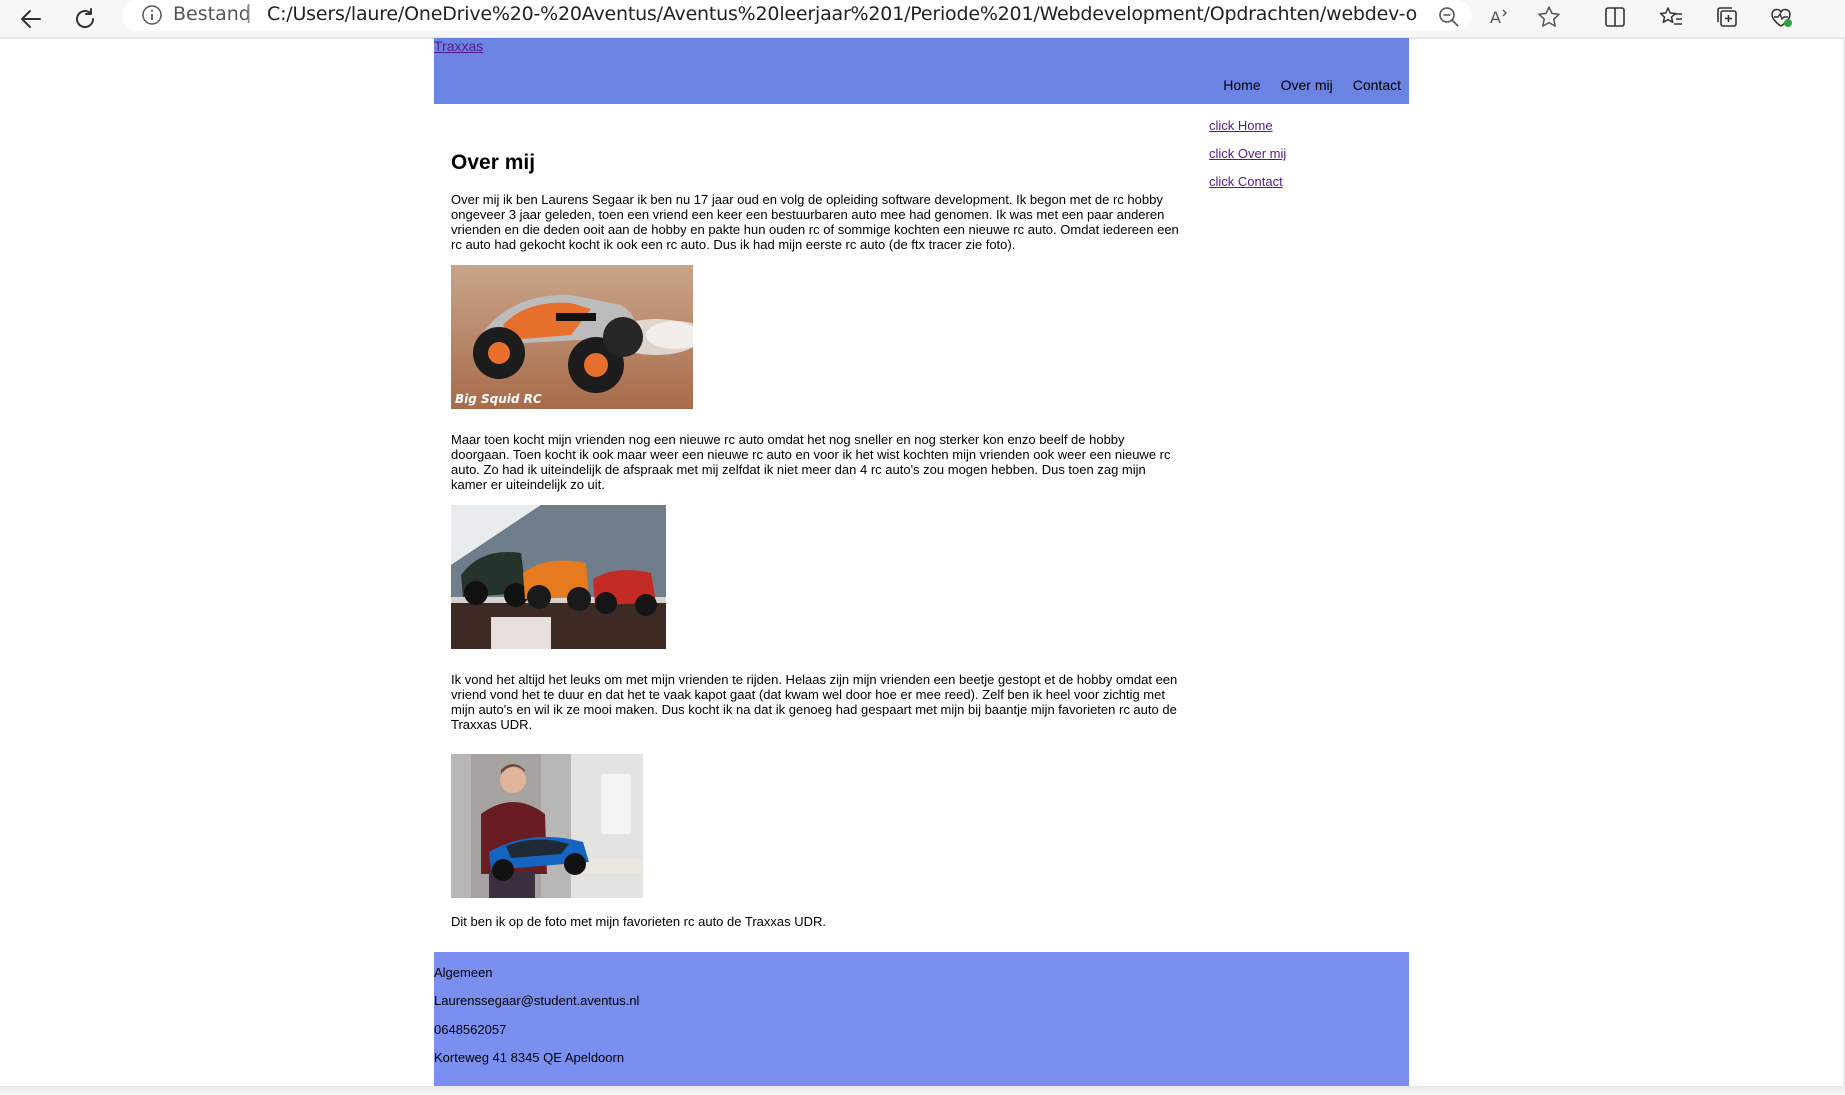 Image resolution: width=1845 pixels, height=1095 pixels. What do you see at coordinates (1495, 17) in the screenshot?
I see `svg-text: A` at bounding box center [1495, 17].